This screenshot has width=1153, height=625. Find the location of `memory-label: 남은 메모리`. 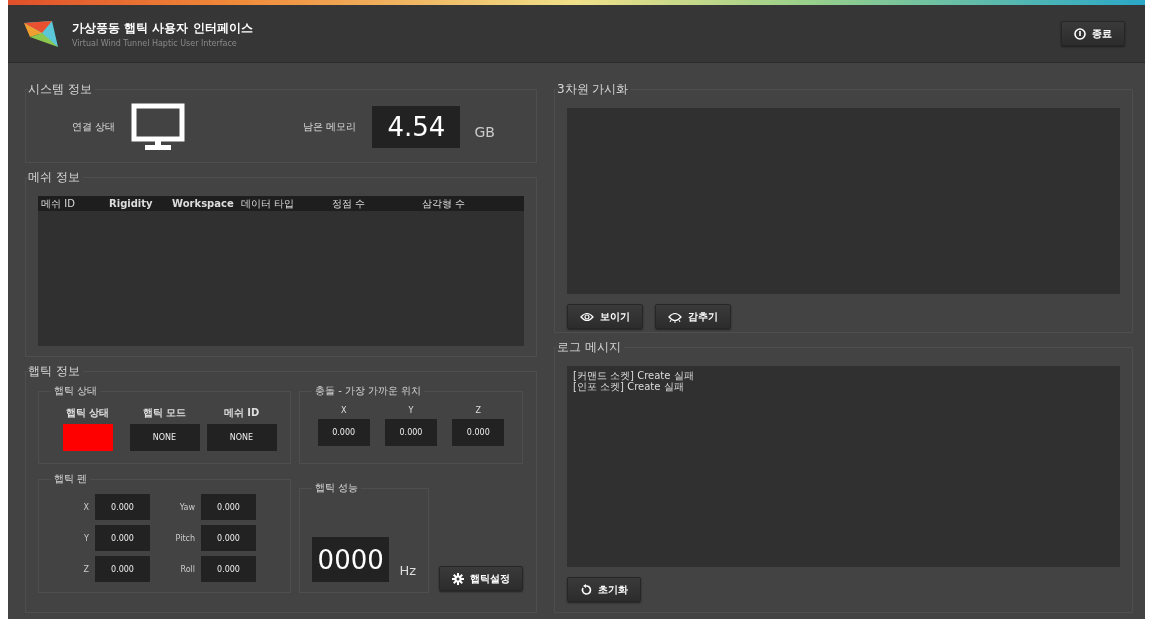

memory-label: 남은 메모리 is located at coordinates (330, 127).